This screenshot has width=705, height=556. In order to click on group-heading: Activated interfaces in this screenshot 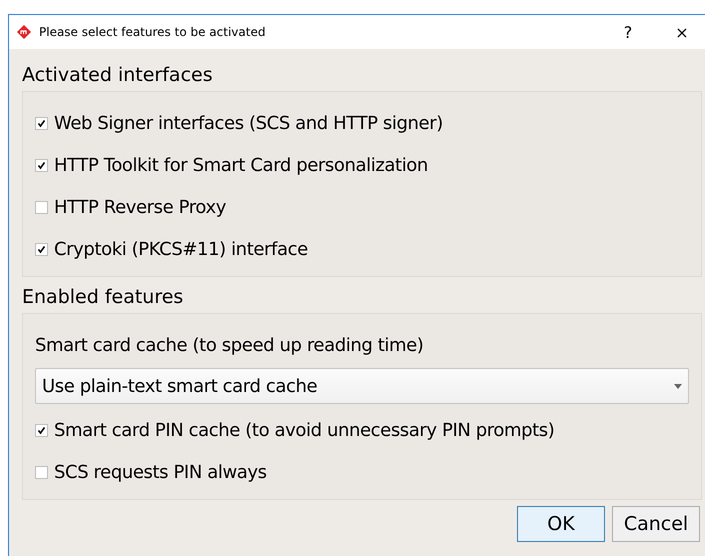, I will do `click(118, 75)`.